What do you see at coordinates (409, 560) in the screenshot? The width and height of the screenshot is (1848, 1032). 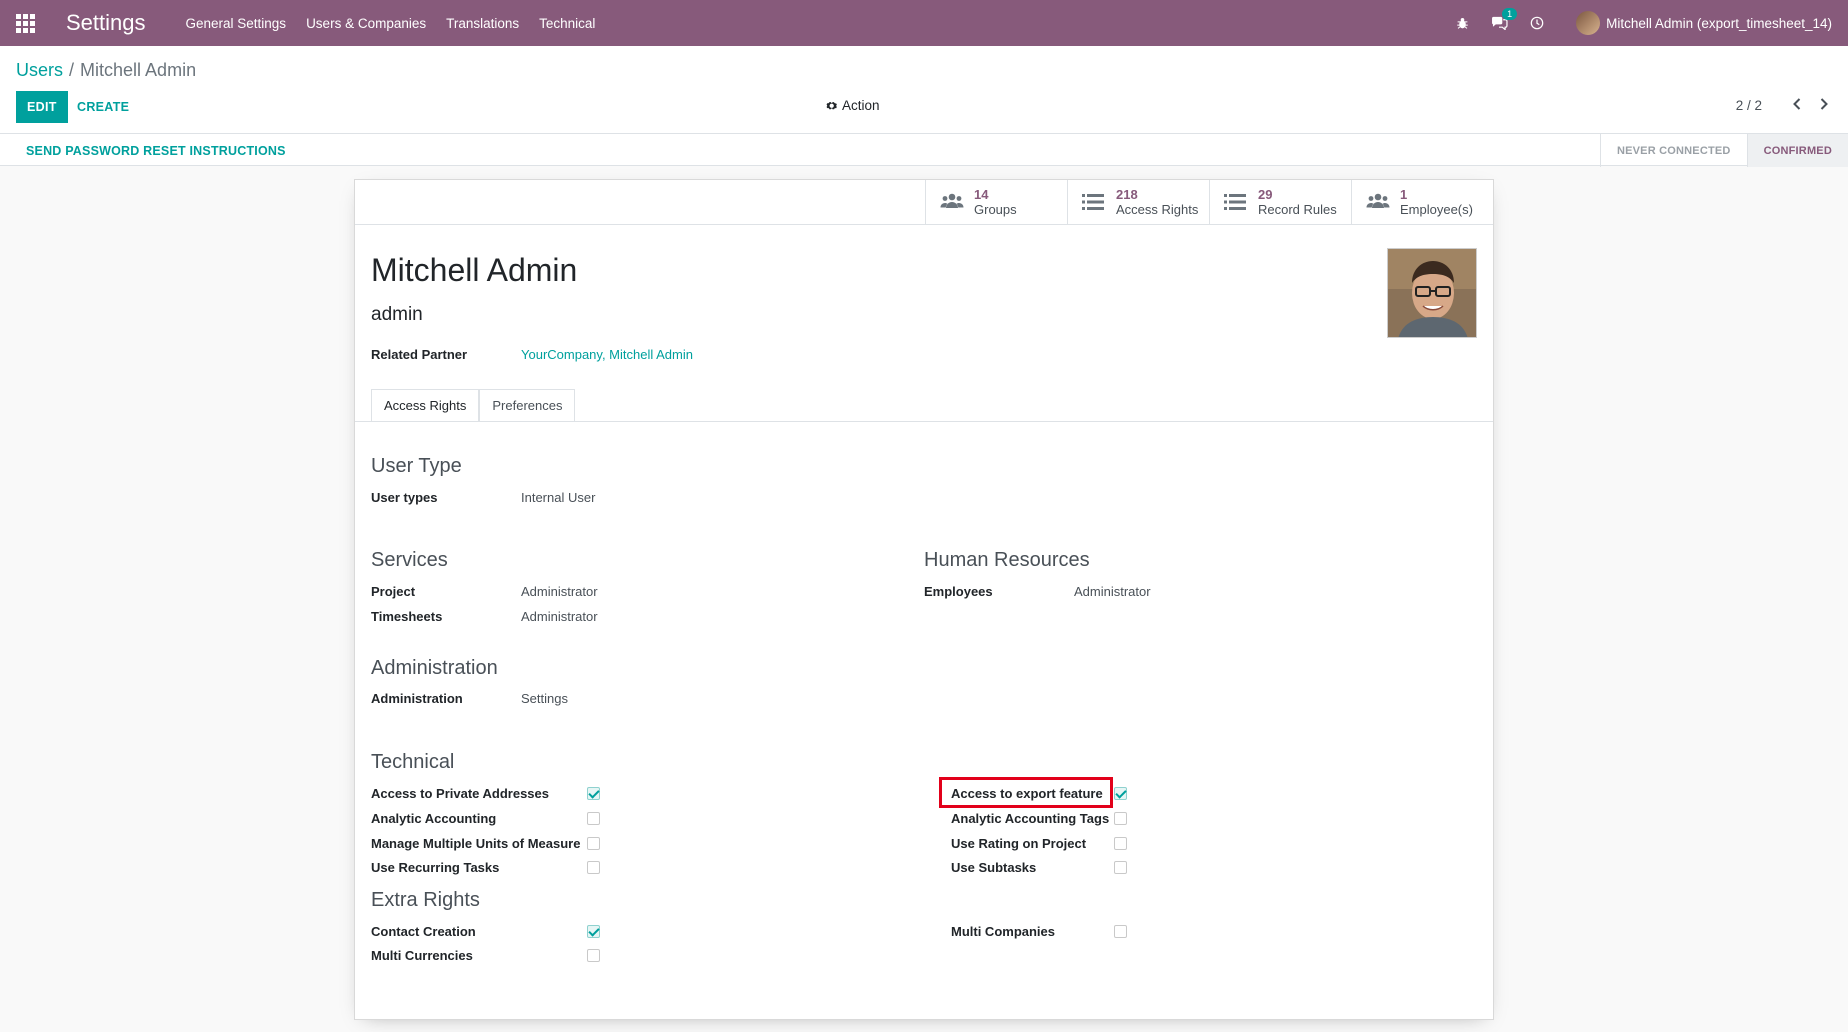 I see `section-services-title: Services` at bounding box center [409, 560].